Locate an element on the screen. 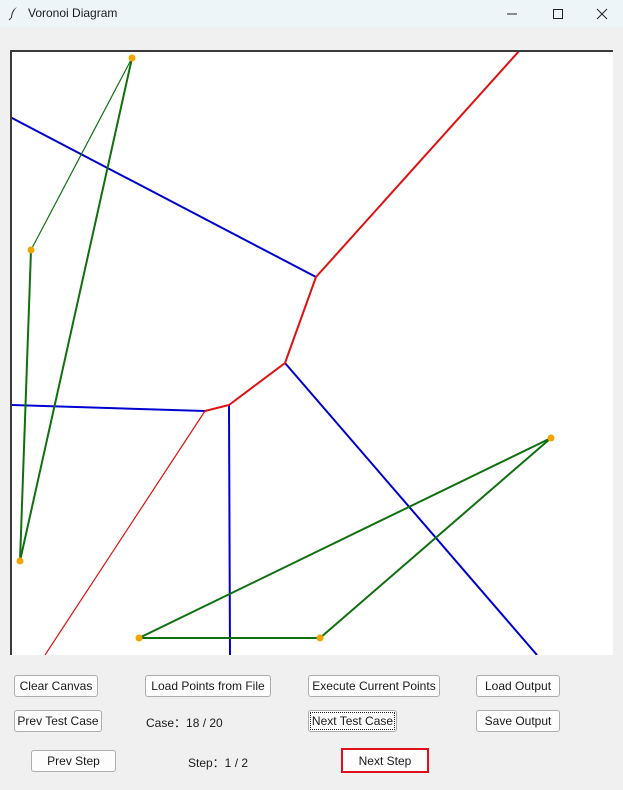 The height and width of the screenshot is (790, 623). next-test-case-button: Next Test Case is located at coordinates (352, 721).